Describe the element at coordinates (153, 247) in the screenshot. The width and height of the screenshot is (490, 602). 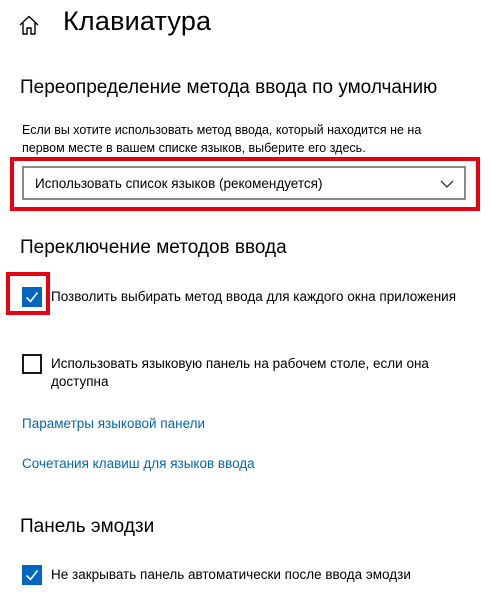
I see `switching-title: Переключение методов ввода` at that location.